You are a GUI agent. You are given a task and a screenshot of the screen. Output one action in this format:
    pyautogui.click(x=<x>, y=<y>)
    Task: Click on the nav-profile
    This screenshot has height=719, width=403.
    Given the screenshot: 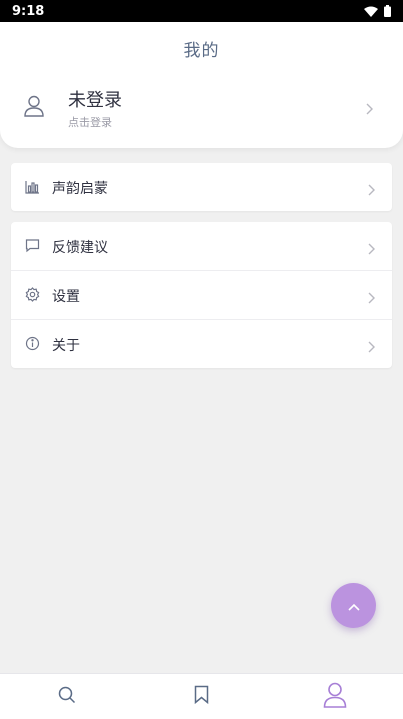 What is the action you would take?
    pyautogui.click(x=335, y=696)
    